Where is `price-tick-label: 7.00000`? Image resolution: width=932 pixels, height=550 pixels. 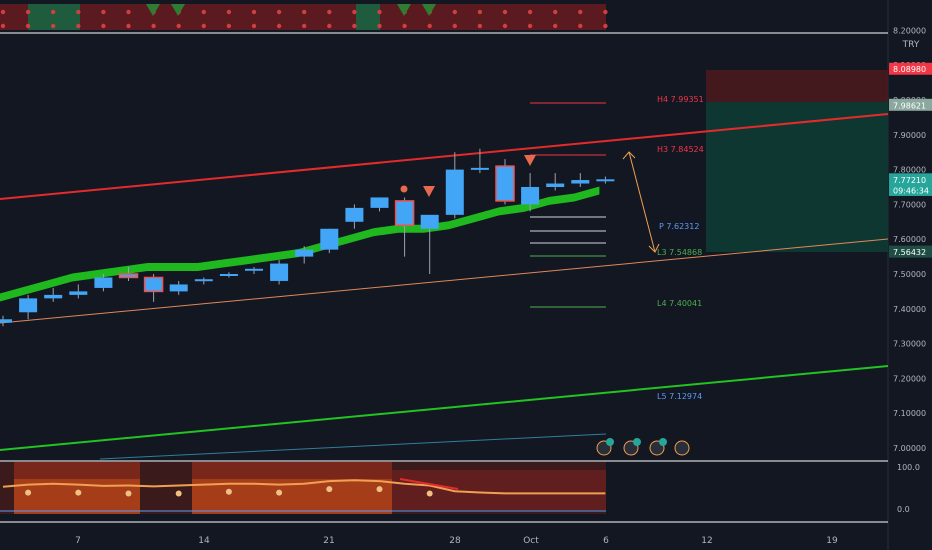
price-tick-label: 7.00000 is located at coordinates (909, 448).